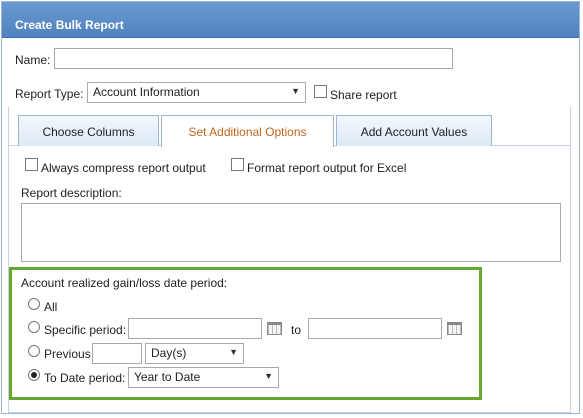  Describe the element at coordinates (33, 60) in the screenshot. I see `name-label: Name:` at that location.